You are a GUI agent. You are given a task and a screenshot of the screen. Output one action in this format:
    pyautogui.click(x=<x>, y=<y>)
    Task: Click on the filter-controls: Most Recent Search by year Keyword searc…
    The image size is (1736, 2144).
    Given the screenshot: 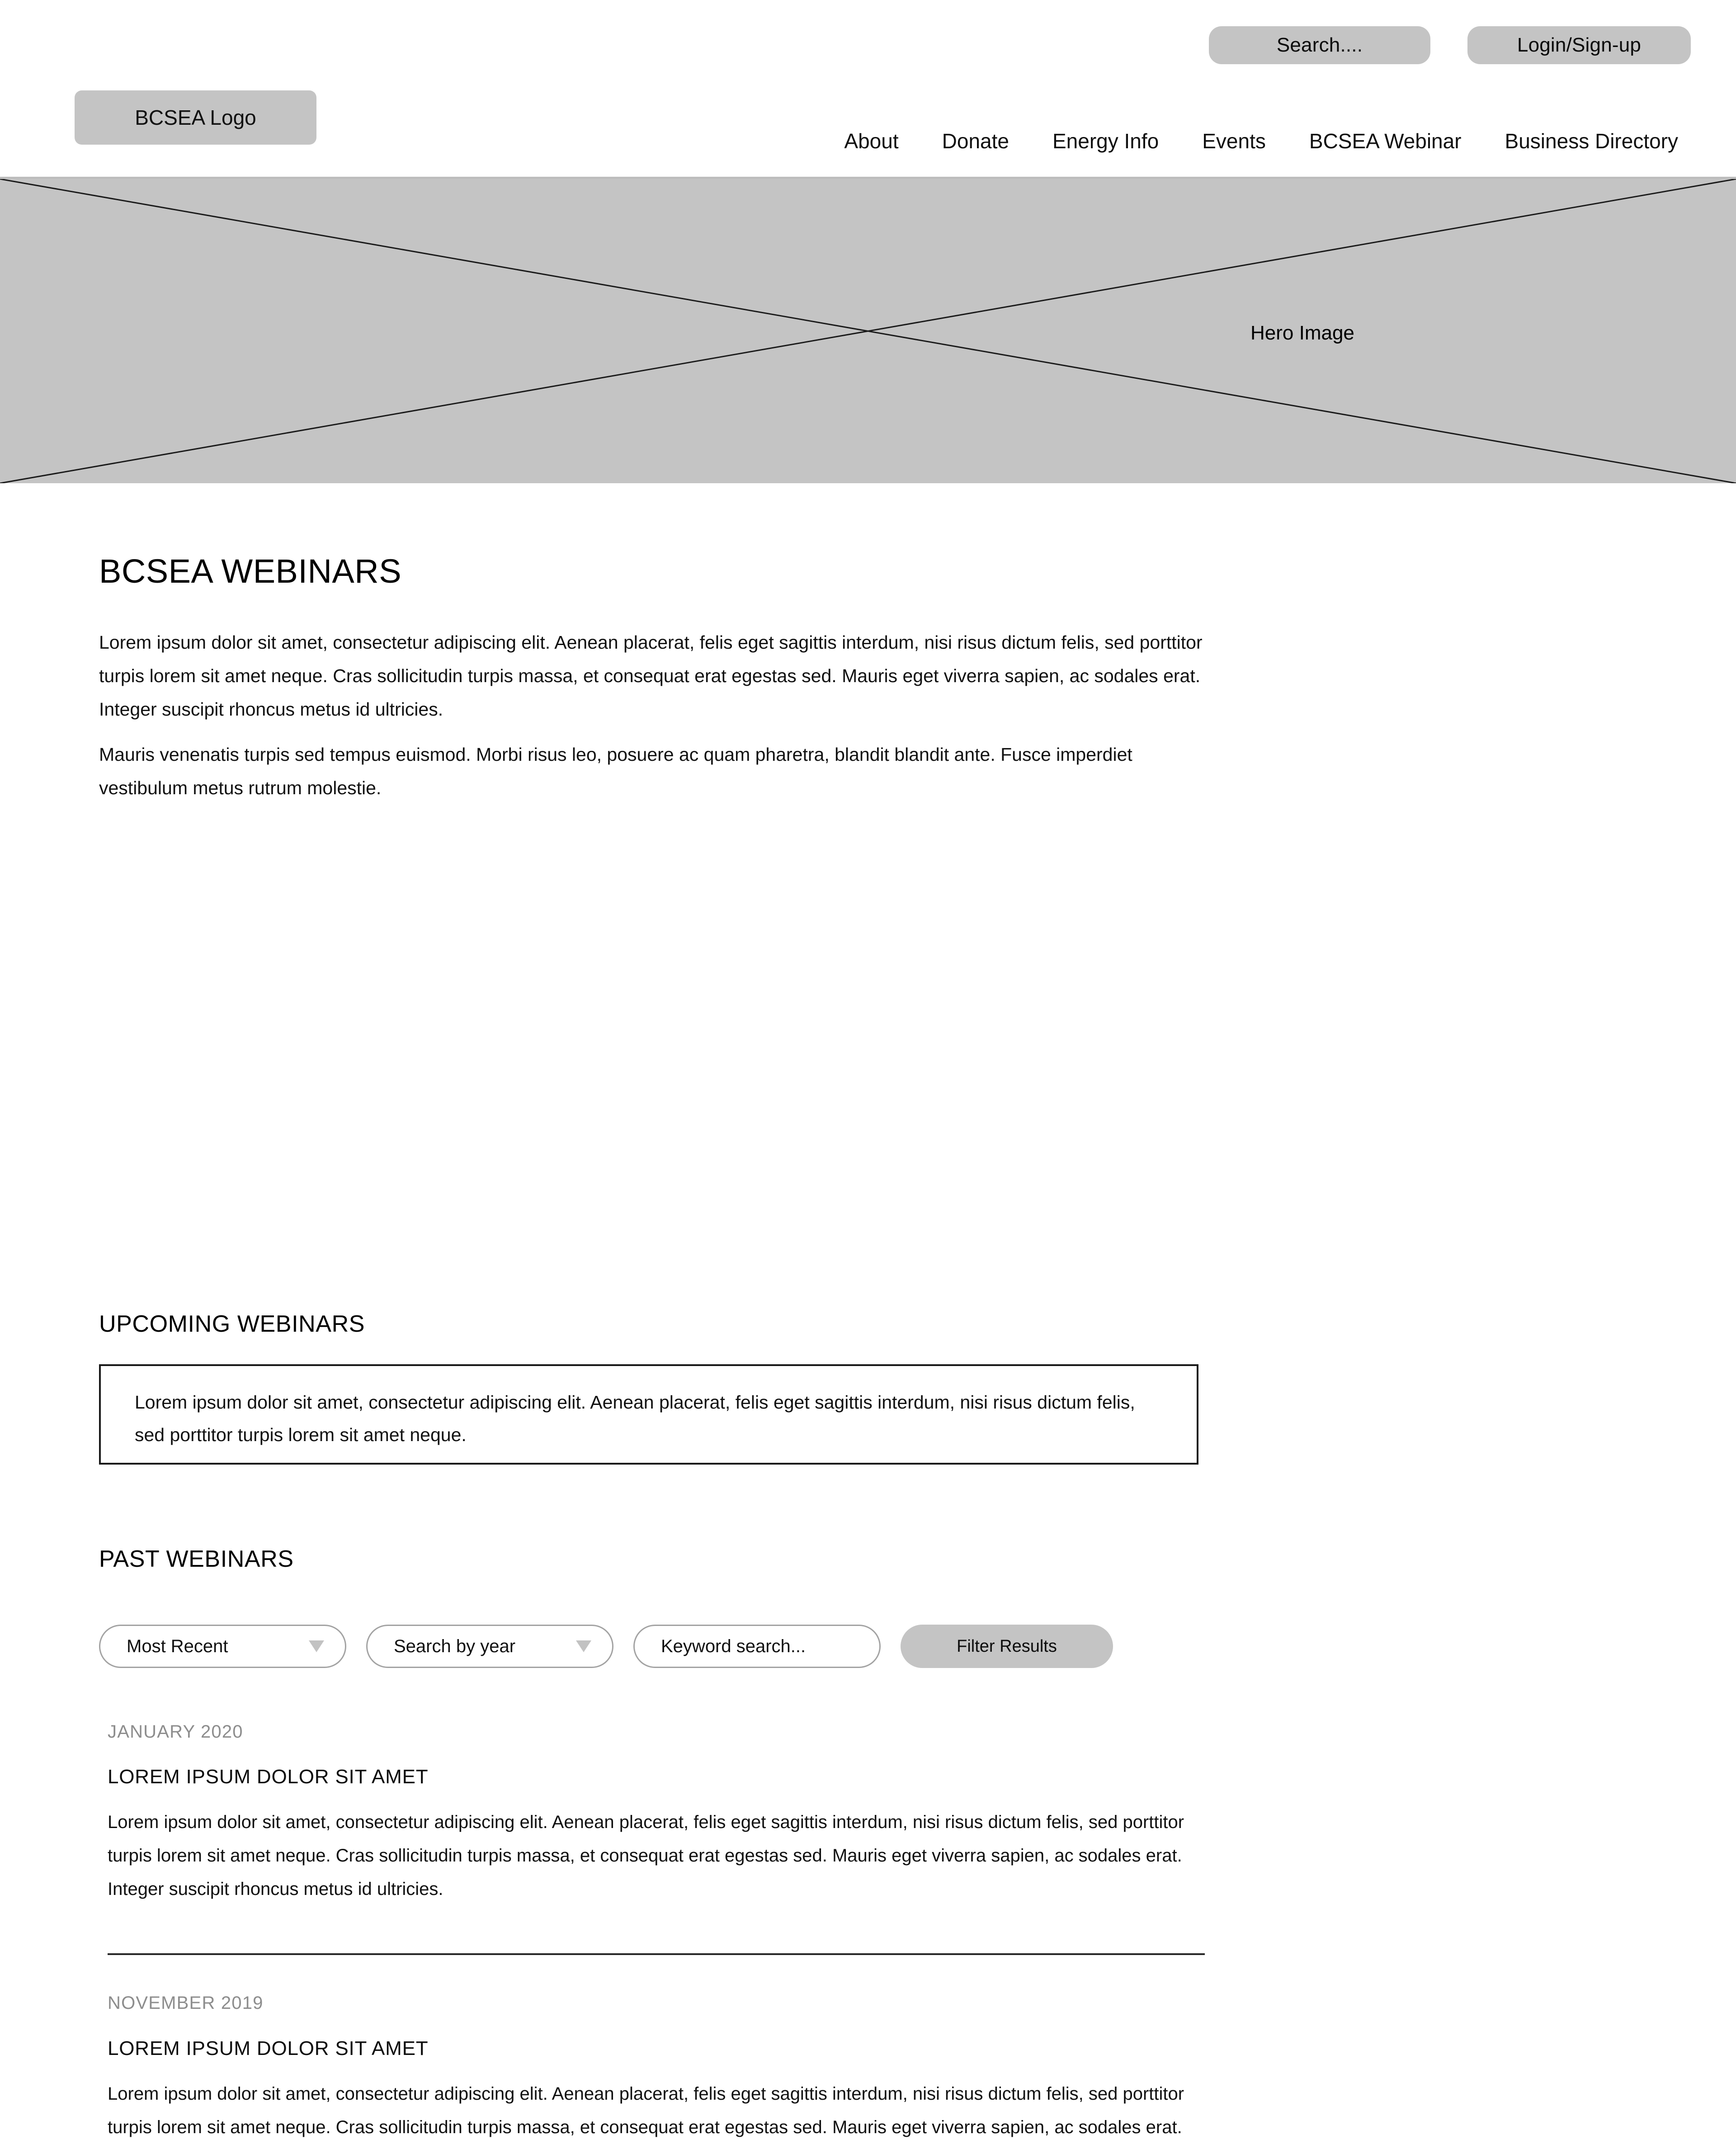 What is the action you would take?
    pyautogui.click(x=606, y=1647)
    